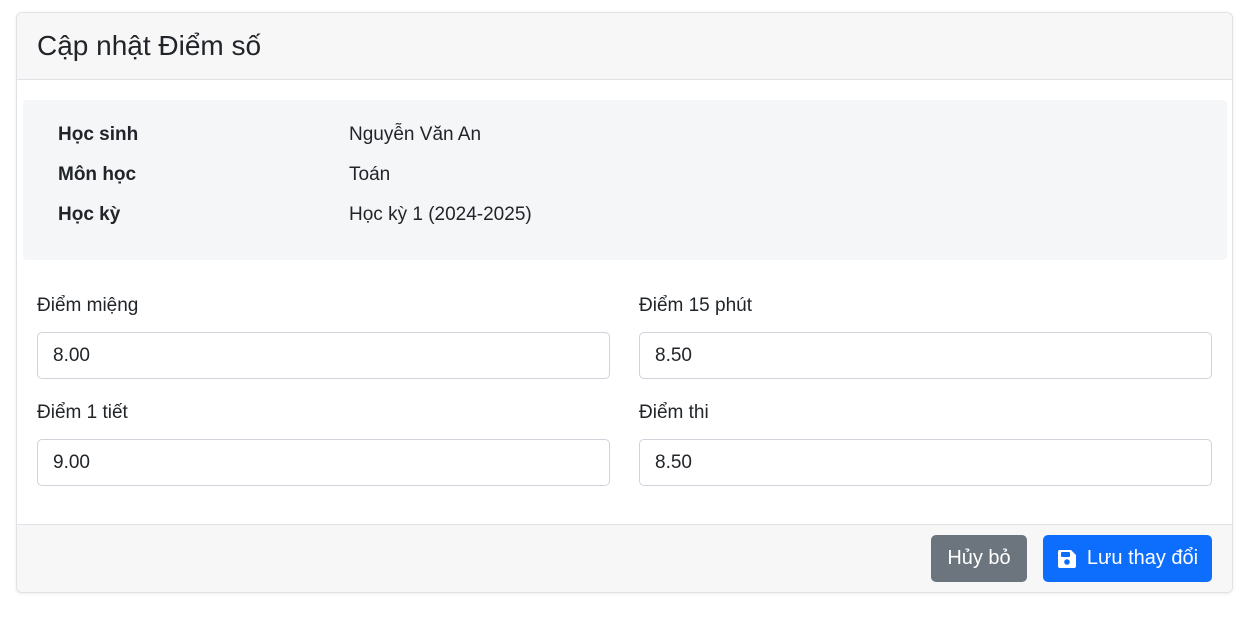 The width and height of the screenshot is (1255, 618). Describe the element at coordinates (97, 174) in the screenshot. I see `subject-label: Môn học` at that location.